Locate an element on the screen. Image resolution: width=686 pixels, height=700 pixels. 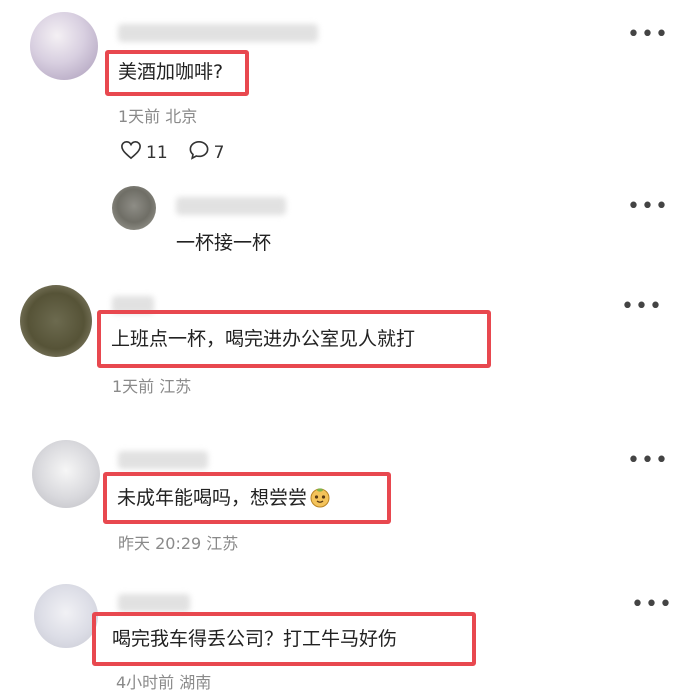
comment-body: 未成年能喝吗，想尝尝 is located at coordinates (212, 498).